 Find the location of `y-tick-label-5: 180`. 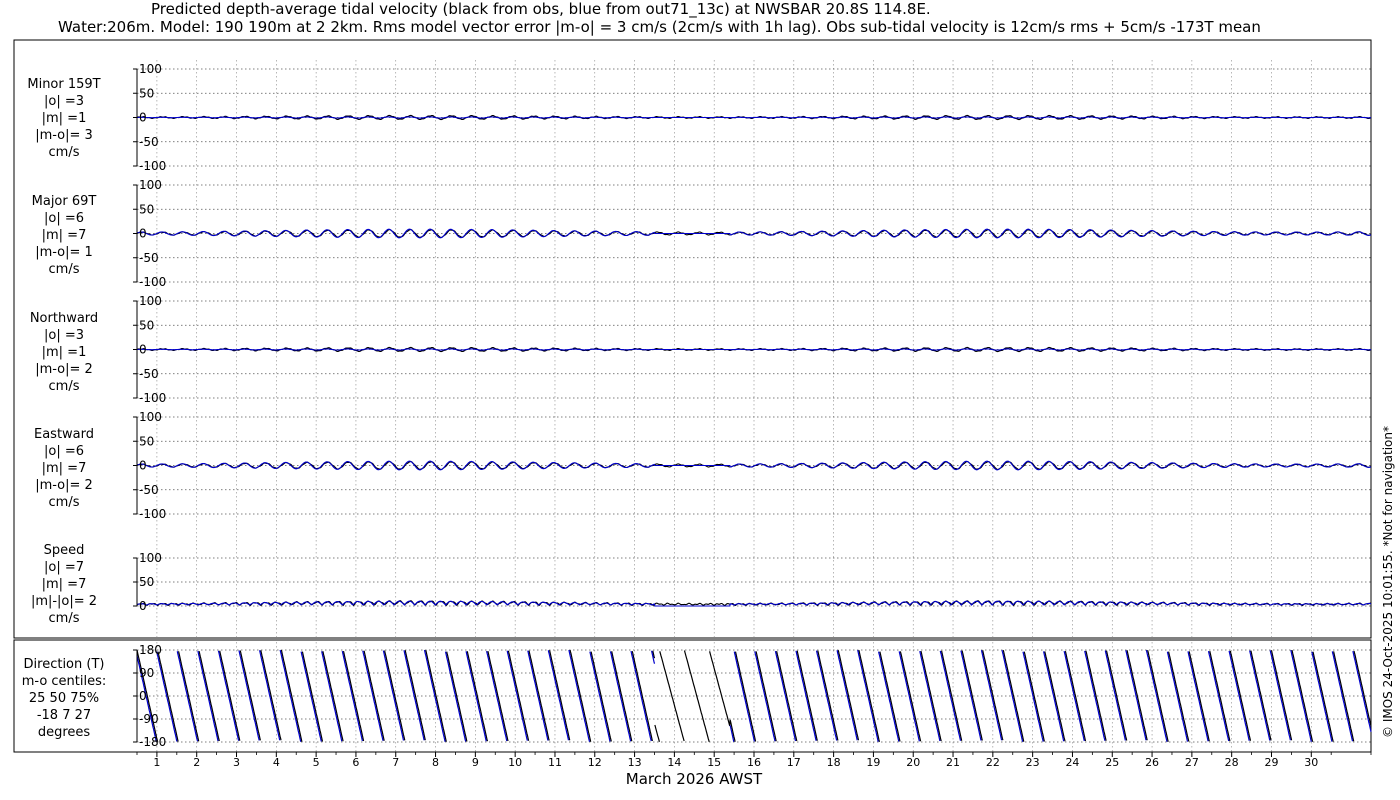

y-tick-label-5: 180 is located at coordinates (150, 650).